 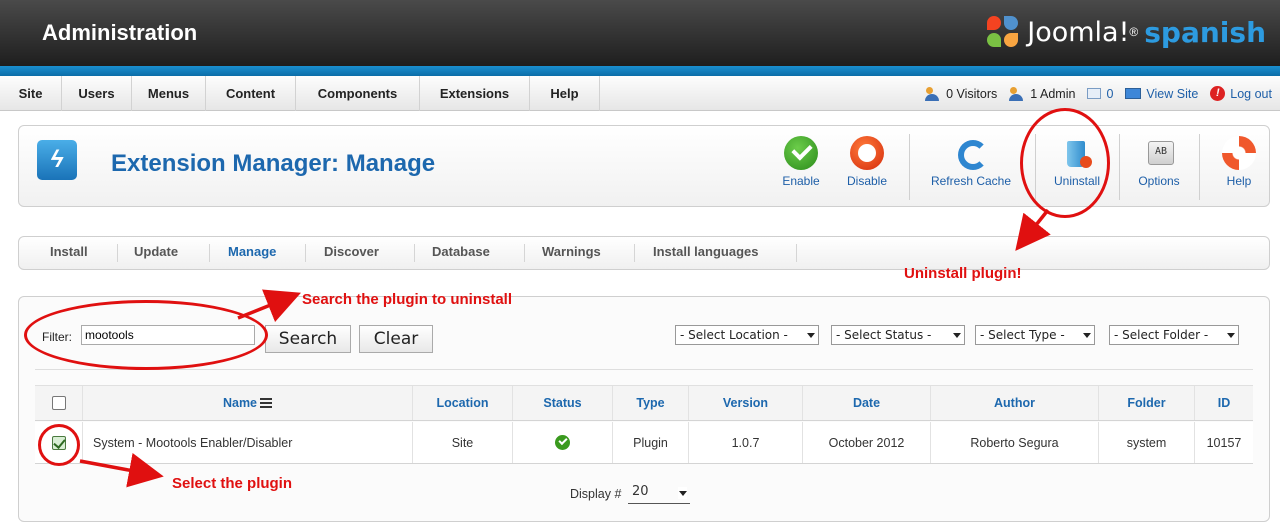 I want to click on arrow-to-select-note, so click(x=121, y=470).